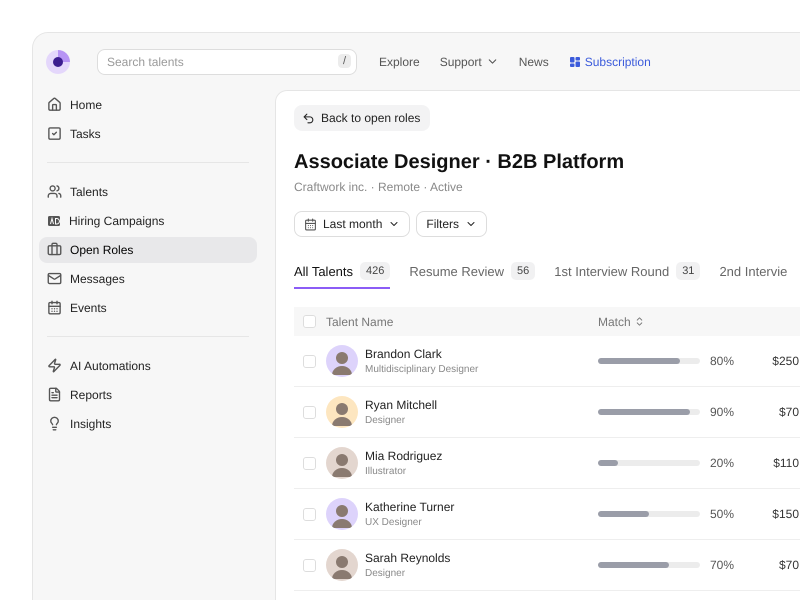 The width and height of the screenshot is (800, 600). Describe the element at coordinates (403, 456) in the screenshot. I see `talent-name: Mia Rodriguez` at that location.